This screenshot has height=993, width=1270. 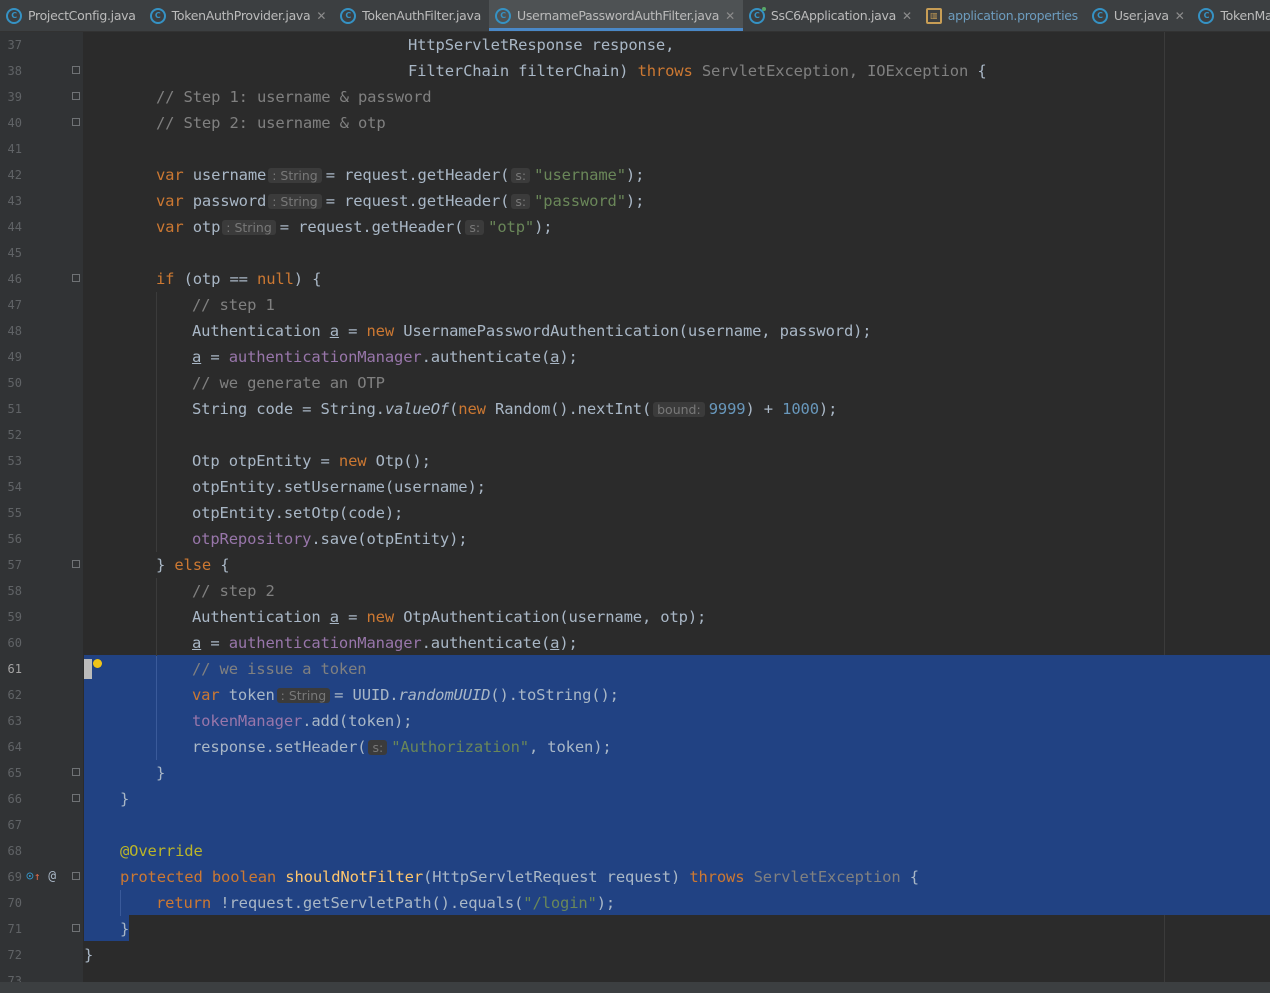 I want to click on code-line: 55 otpEntity.setOtp(code);, so click(x=635, y=513).